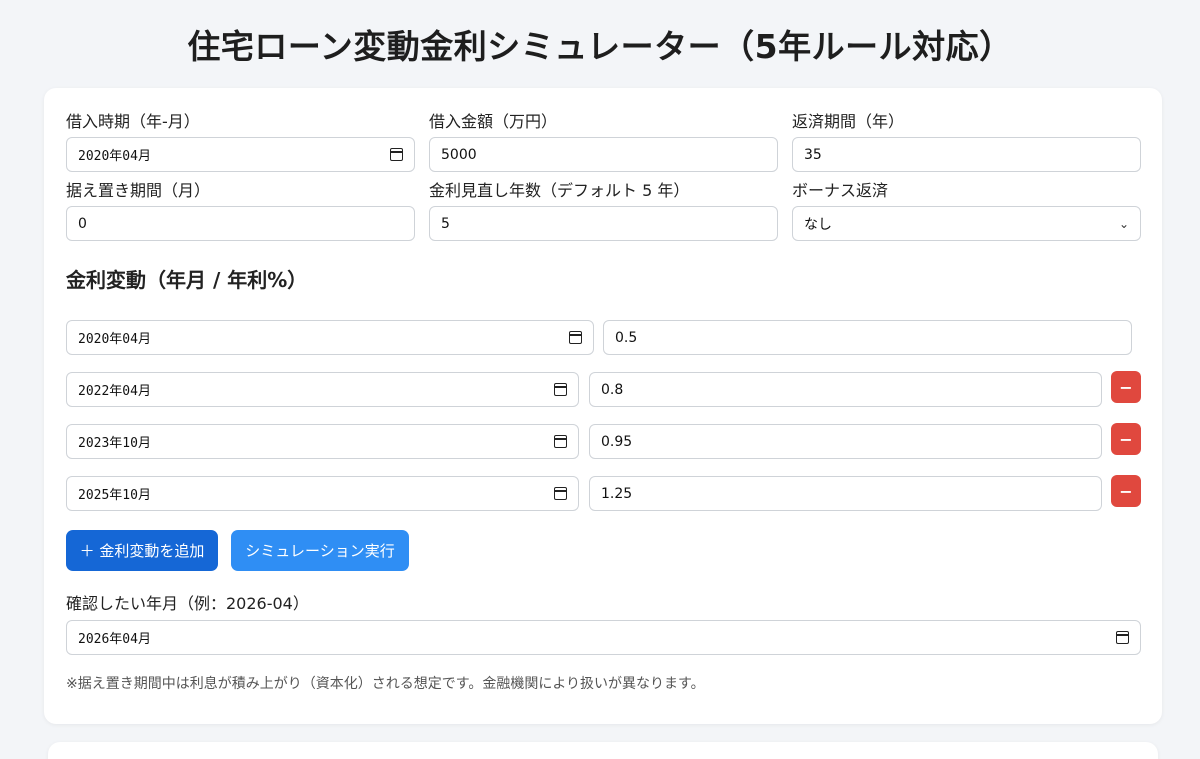 The height and width of the screenshot is (759, 1200). Describe the element at coordinates (322, 493) in the screenshot. I see `rate-month-input: 2025年10月` at that location.